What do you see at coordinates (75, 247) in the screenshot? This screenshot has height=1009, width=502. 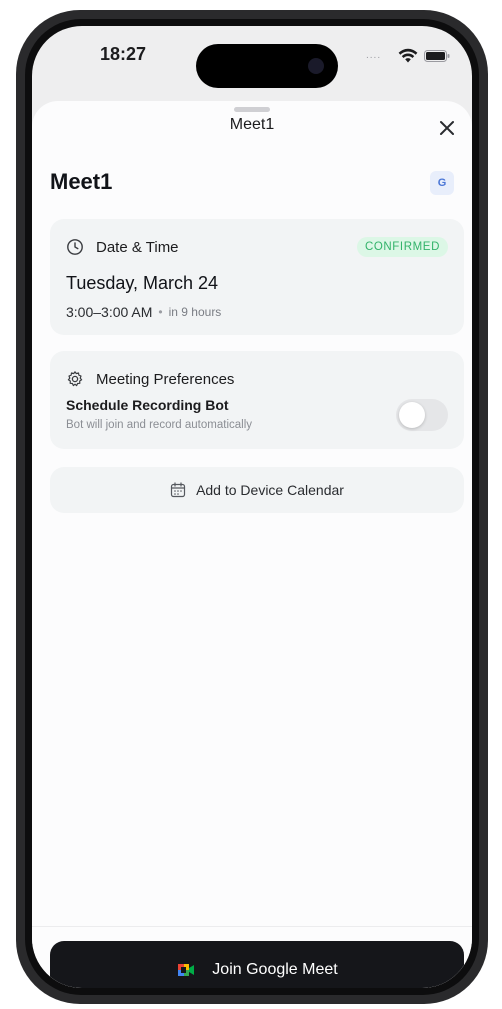 I see `clock-icon` at bounding box center [75, 247].